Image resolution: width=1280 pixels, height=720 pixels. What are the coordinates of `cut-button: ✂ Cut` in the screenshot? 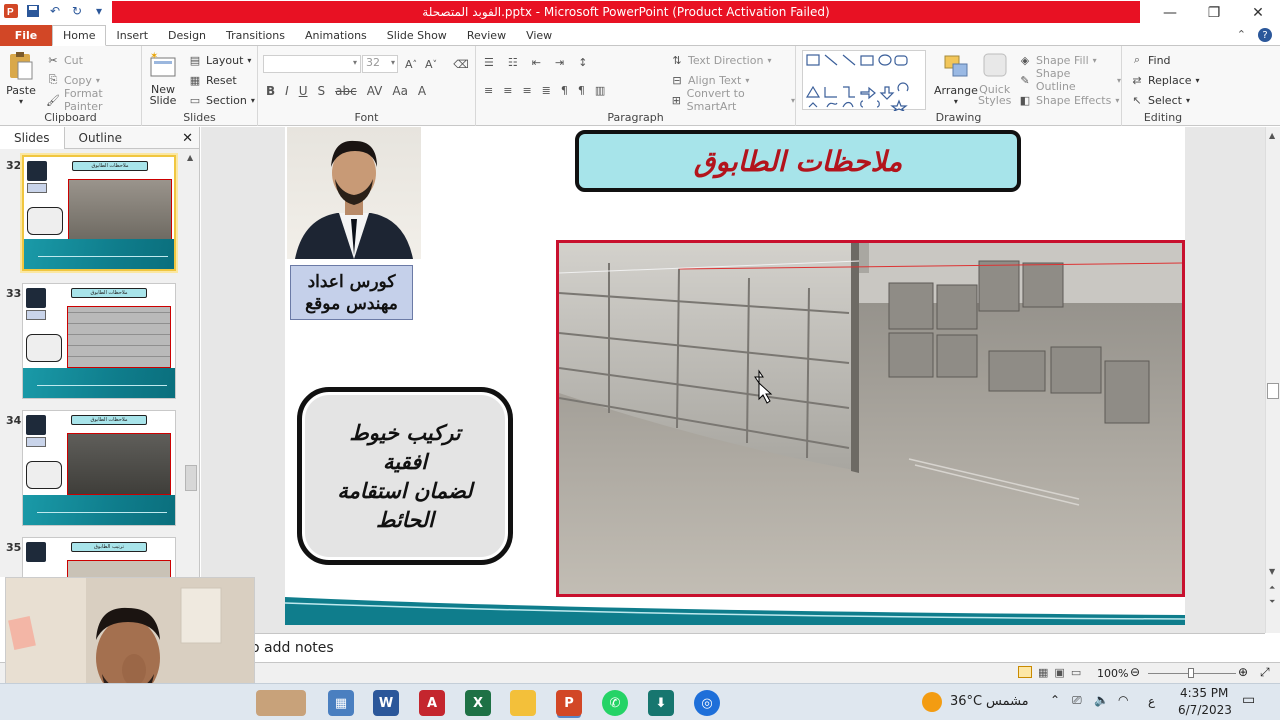 It's located at (93, 60).